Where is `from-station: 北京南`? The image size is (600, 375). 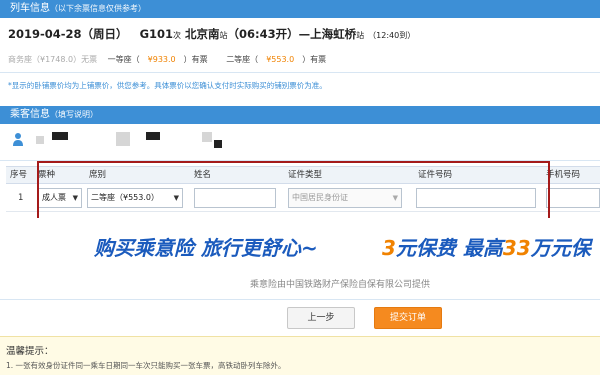 from-station: 北京南 is located at coordinates (202, 34).